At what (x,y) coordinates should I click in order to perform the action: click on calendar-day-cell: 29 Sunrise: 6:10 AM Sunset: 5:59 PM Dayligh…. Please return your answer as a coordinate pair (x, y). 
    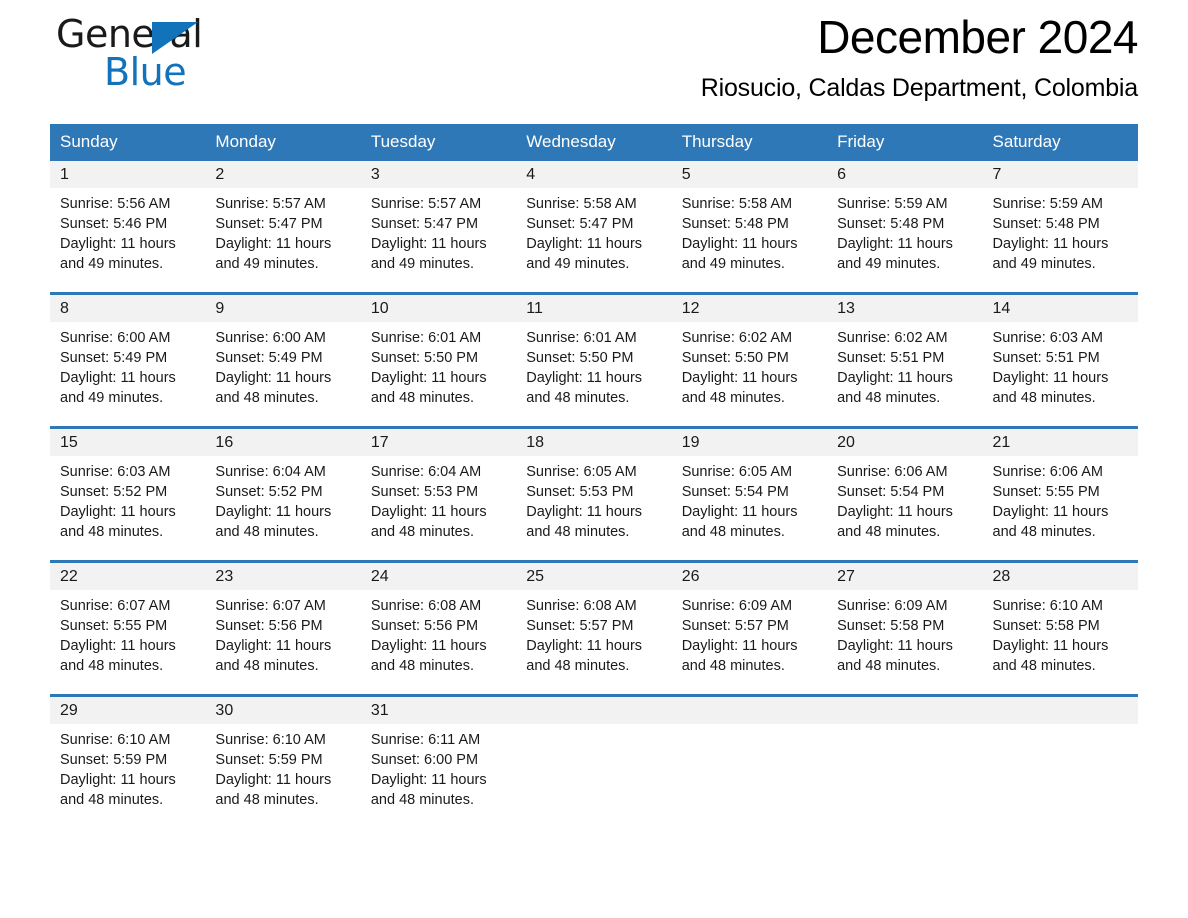
    Looking at the image, I should click on (128, 757).